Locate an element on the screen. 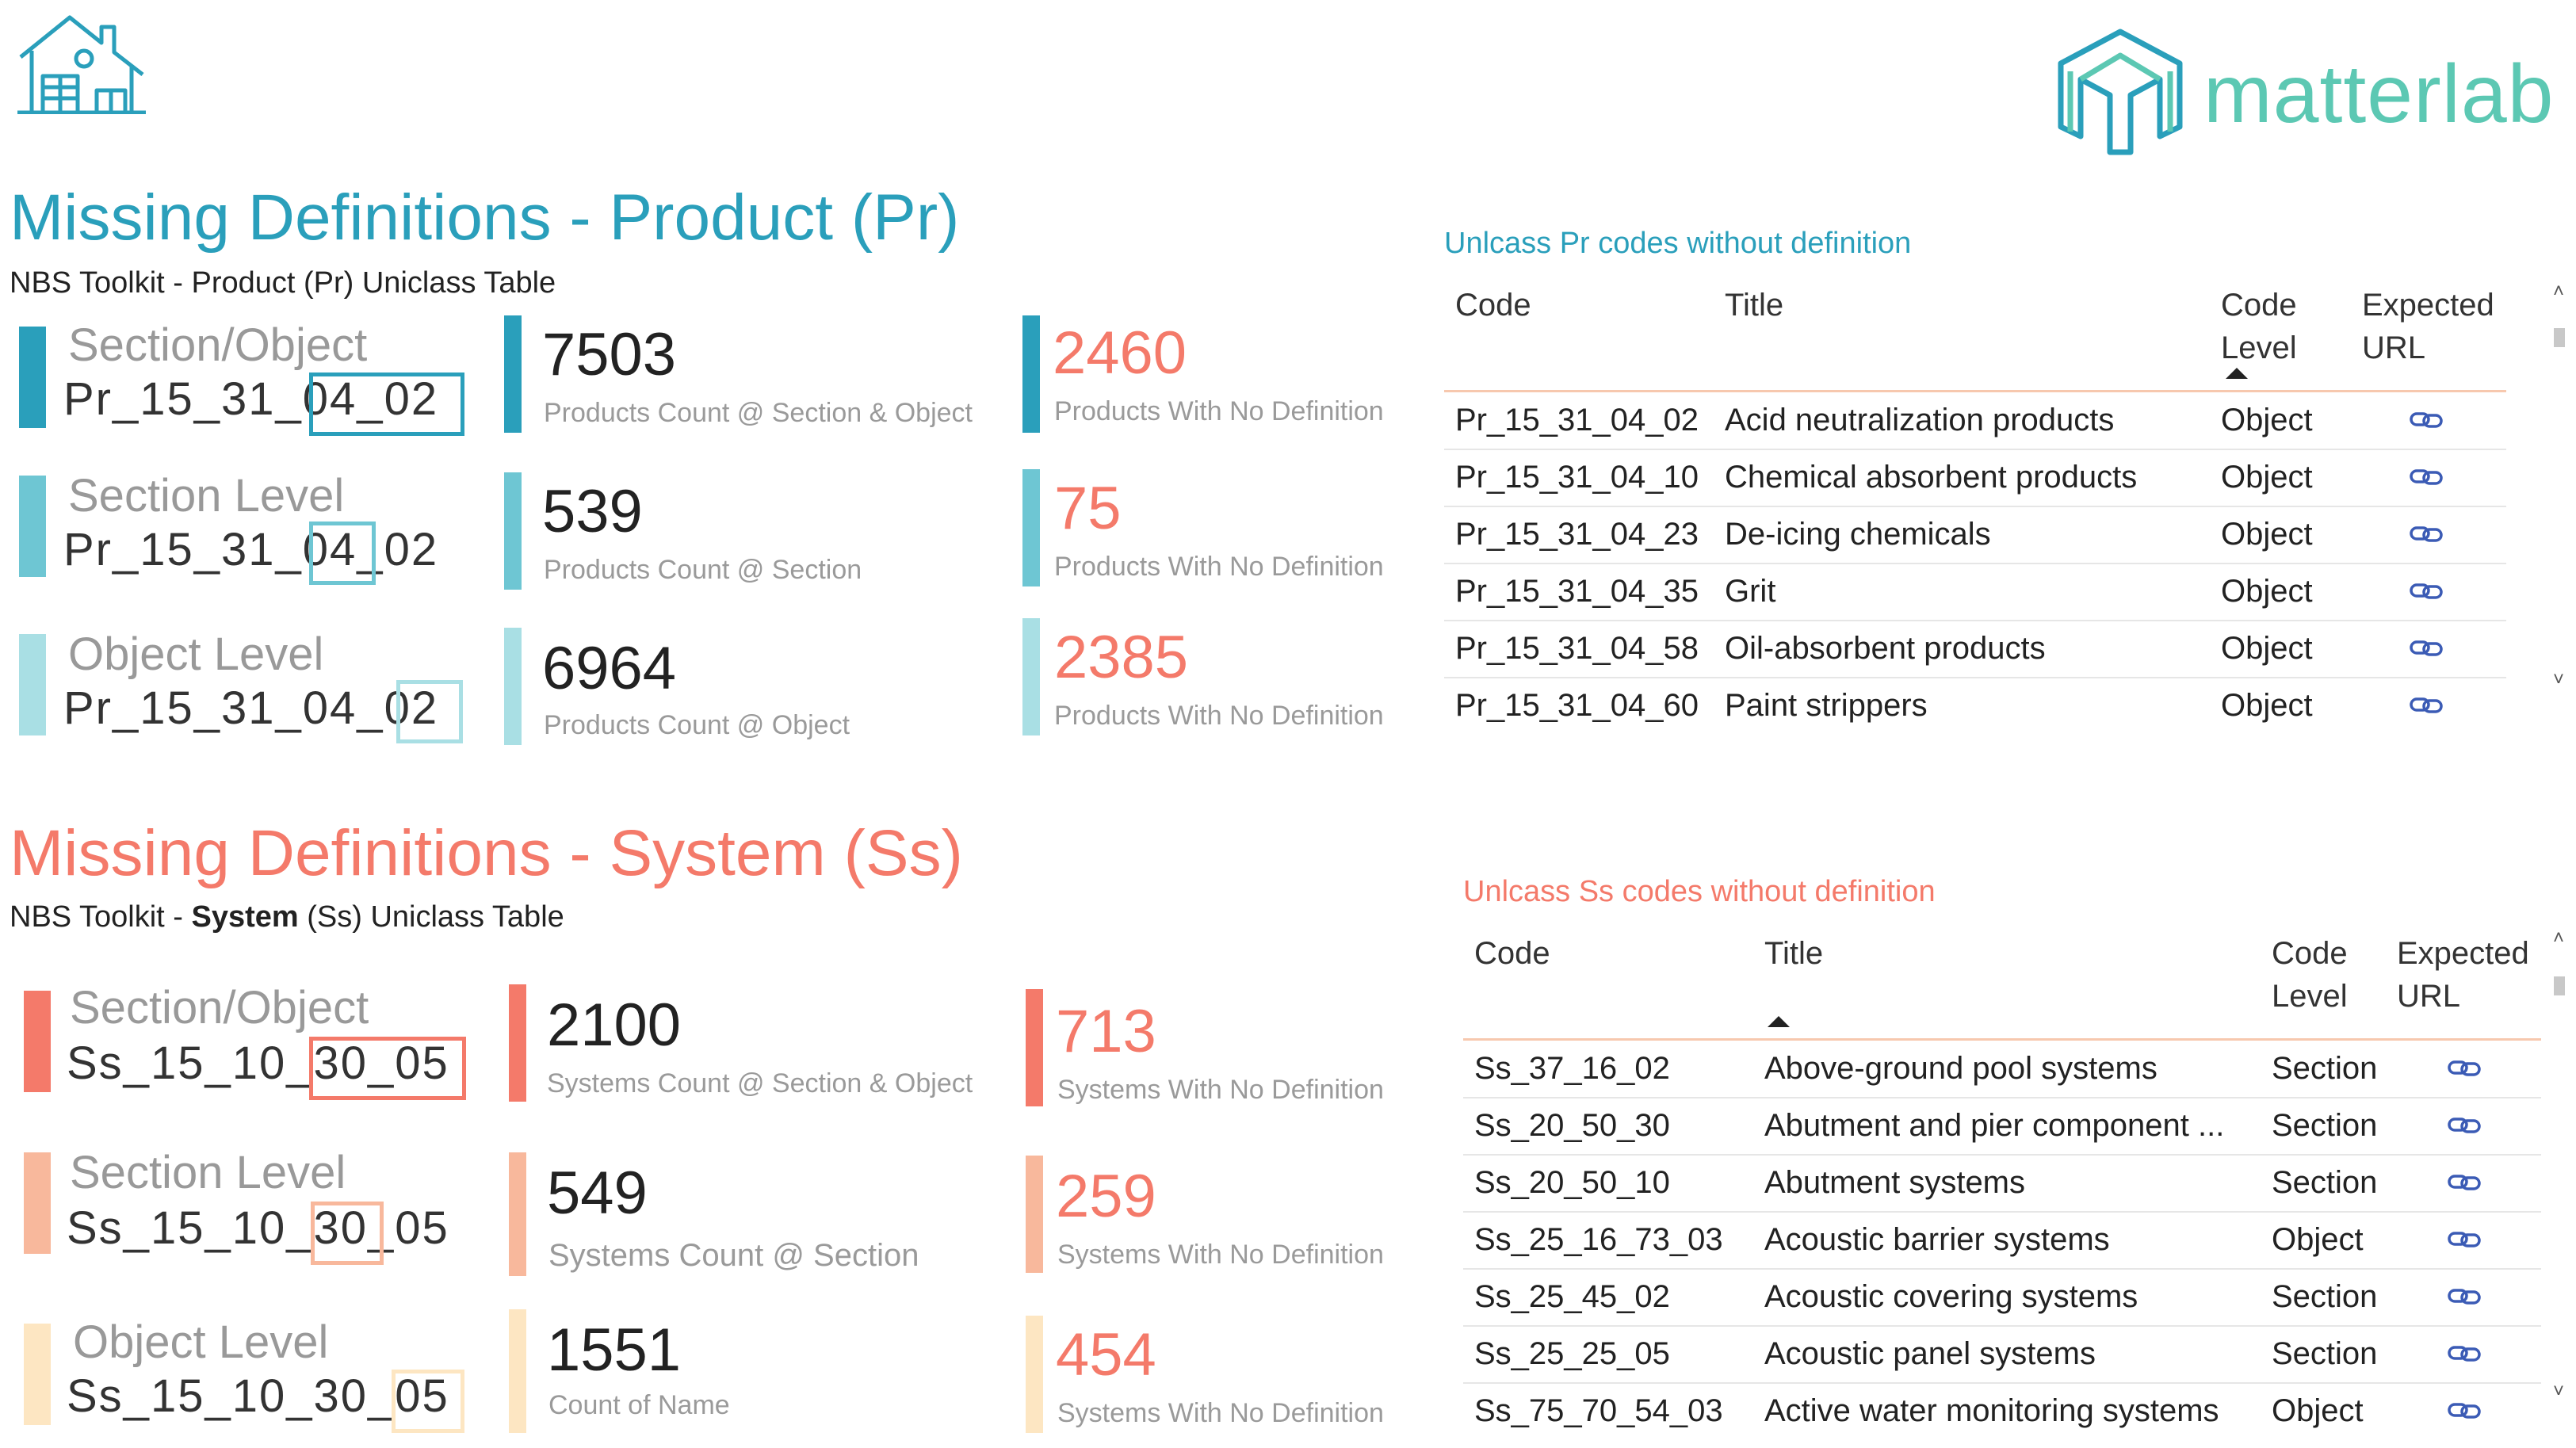  table-row: Pr_15_31_04_60 Paint strippers Object is located at coordinates (1975, 706).